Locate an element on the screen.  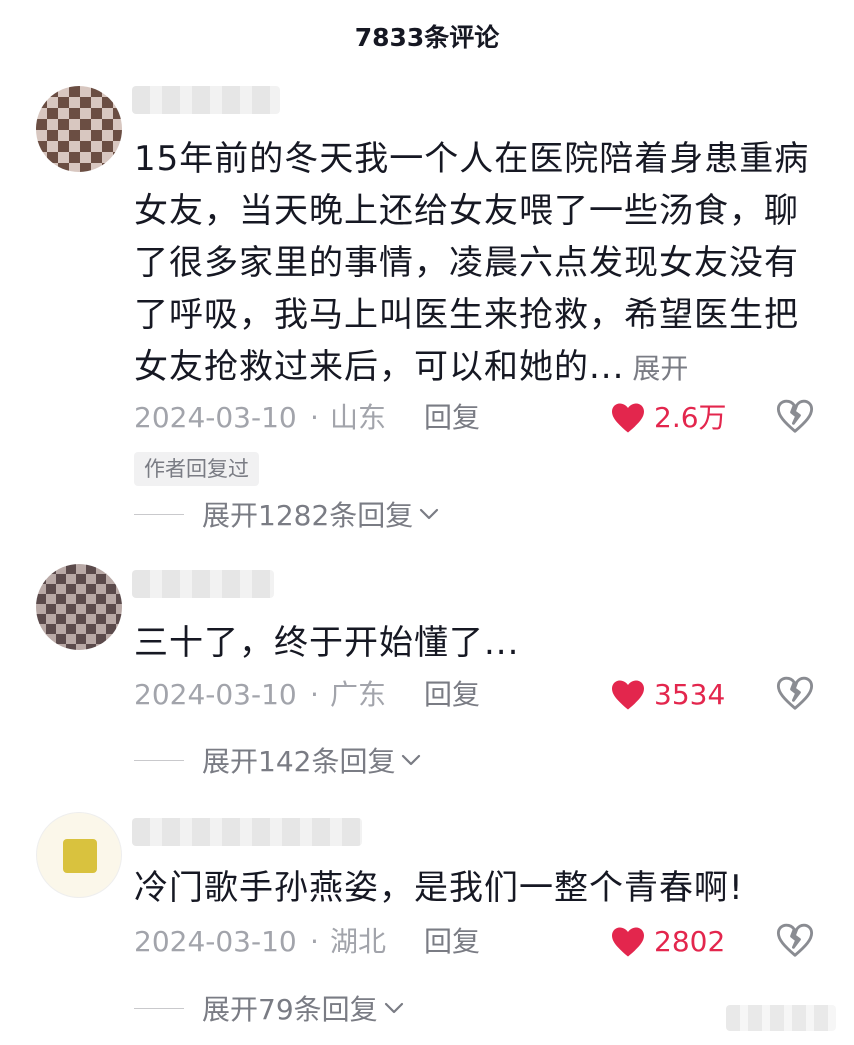
like-count: 2.6万 is located at coordinates (690, 417).